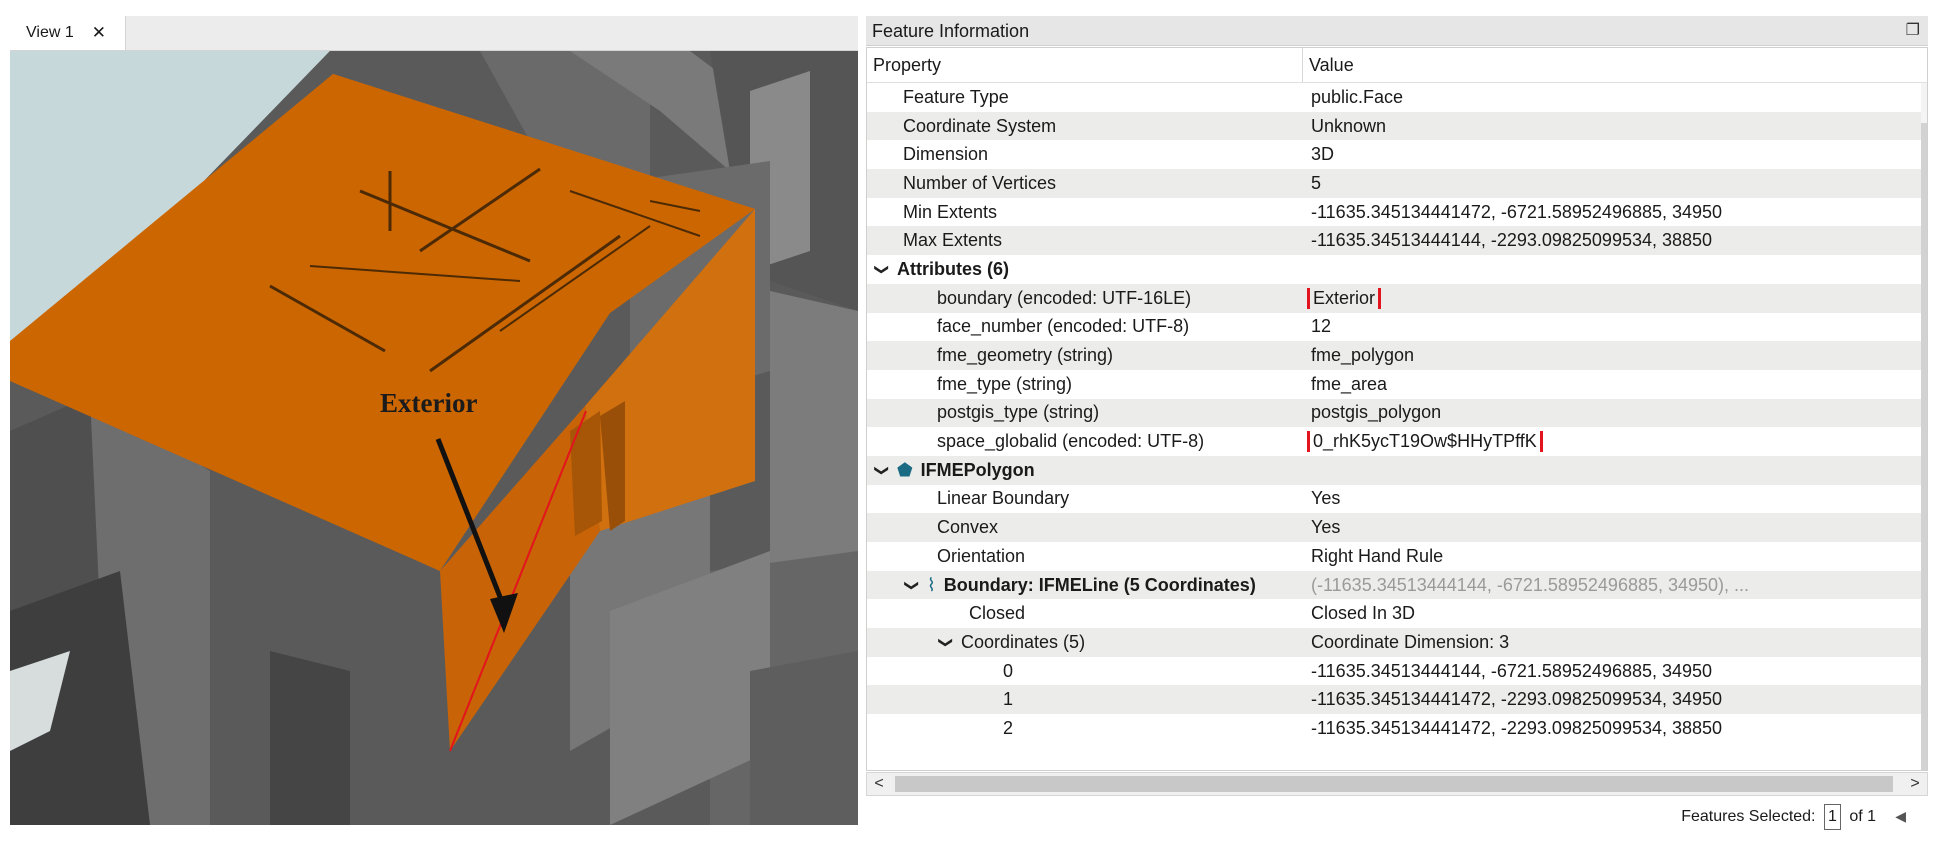 Image resolution: width=1938 pixels, height=845 pixels. Describe the element at coordinates (1397, 298) in the screenshot. I see `table-row: boundary (encoded: UTF-16LE) Exterior` at that location.